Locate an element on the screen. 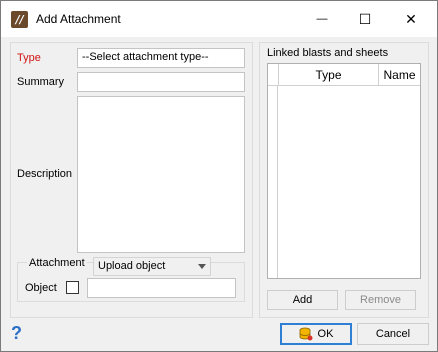 Image resolution: width=438 pixels, height=352 pixels. grid-header: Type Name is located at coordinates (344, 75).